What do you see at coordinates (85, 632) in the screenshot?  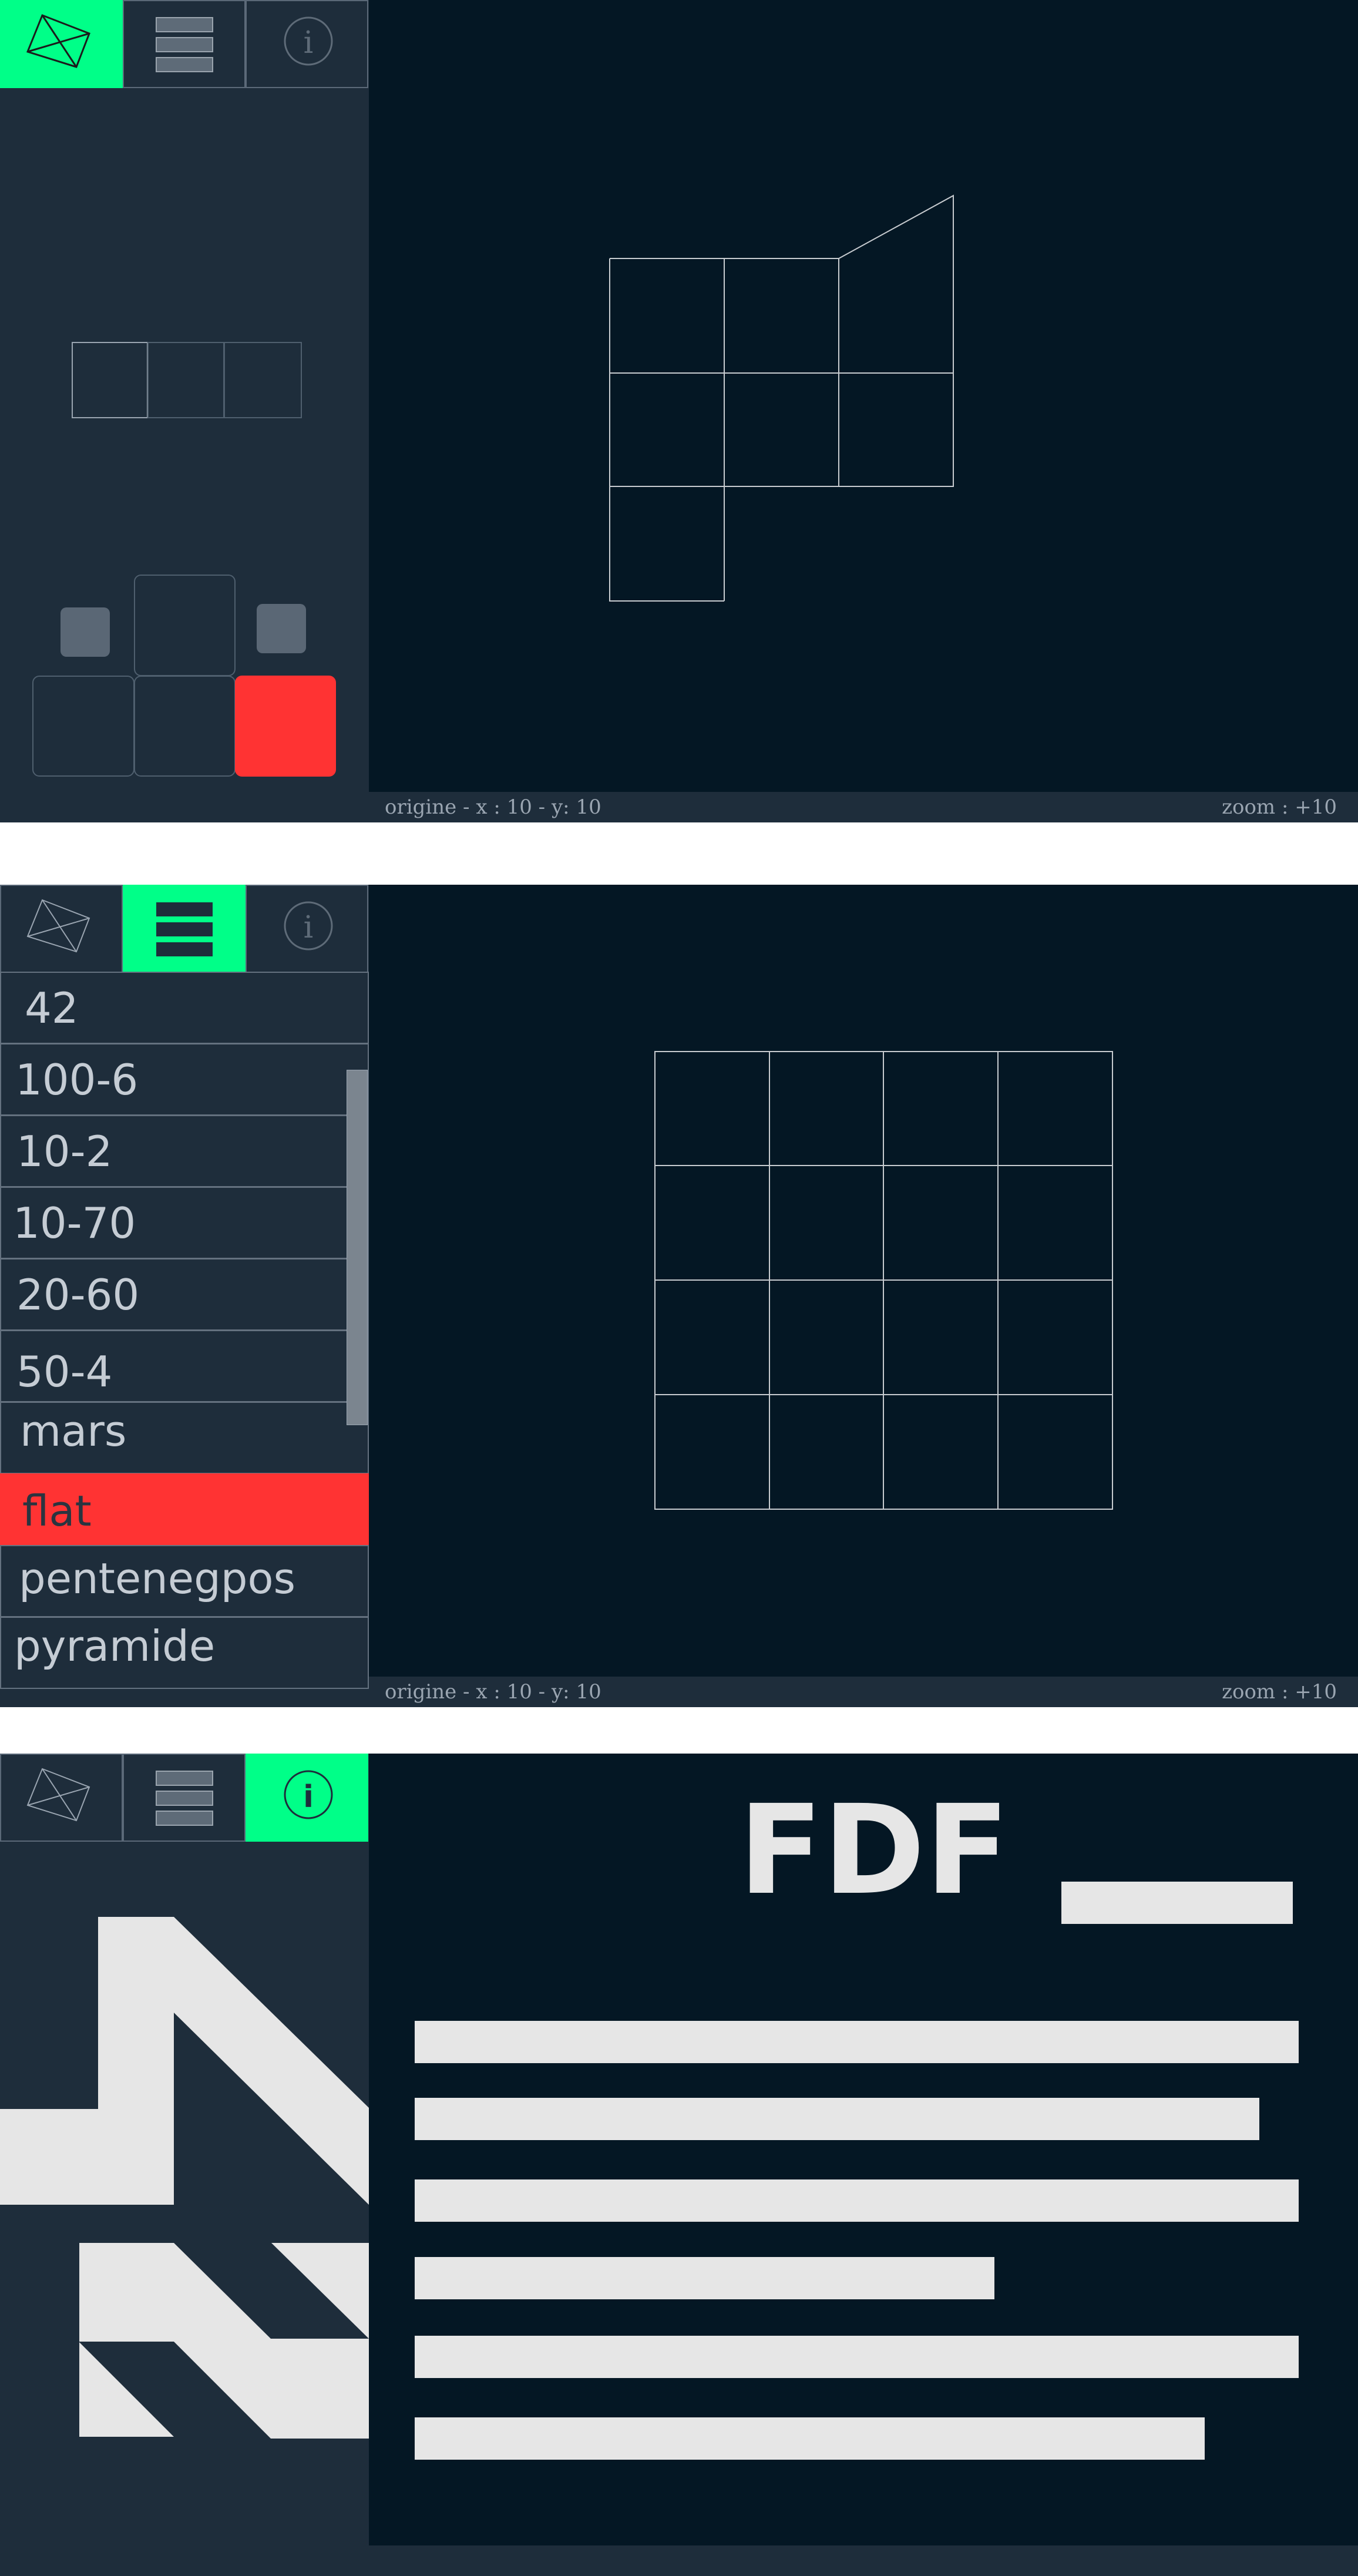 I see `rotate-left-button` at bounding box center [85, 632].